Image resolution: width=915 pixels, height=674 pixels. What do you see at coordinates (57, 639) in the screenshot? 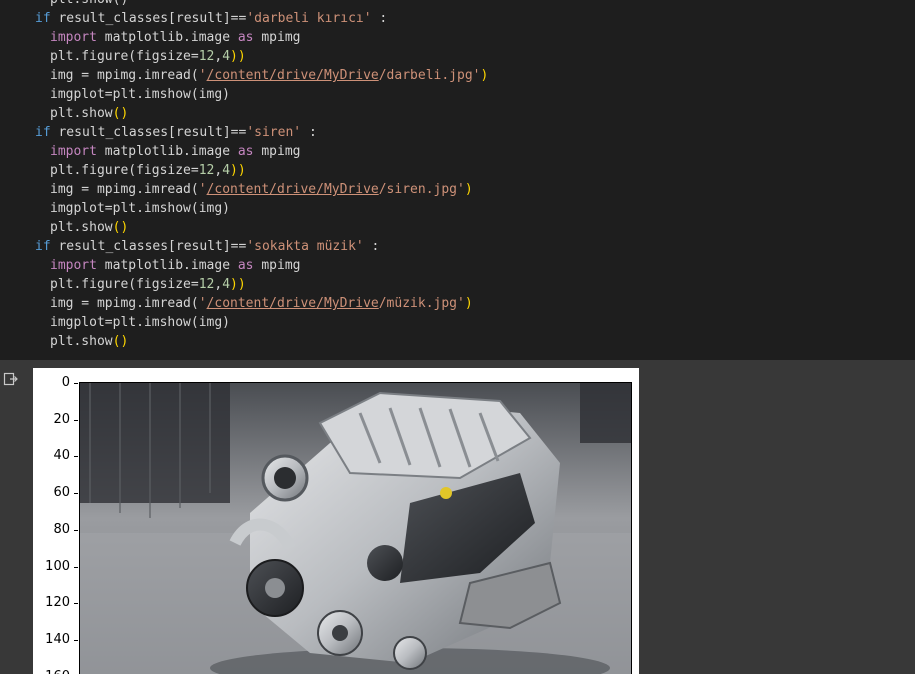
I see `y-tick-label: 140` at bounding box center [57, 639].